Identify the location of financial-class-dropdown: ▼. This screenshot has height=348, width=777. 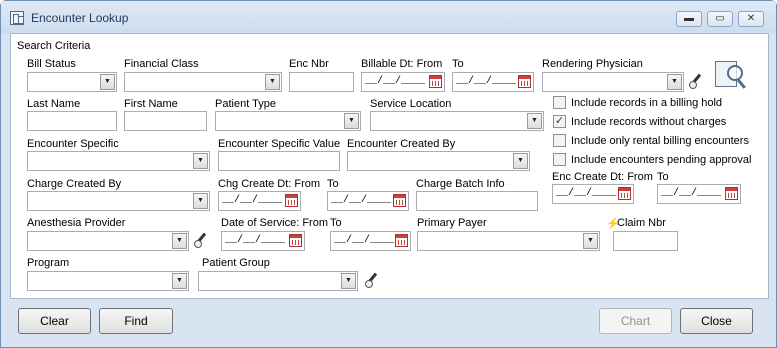
(203, 82).